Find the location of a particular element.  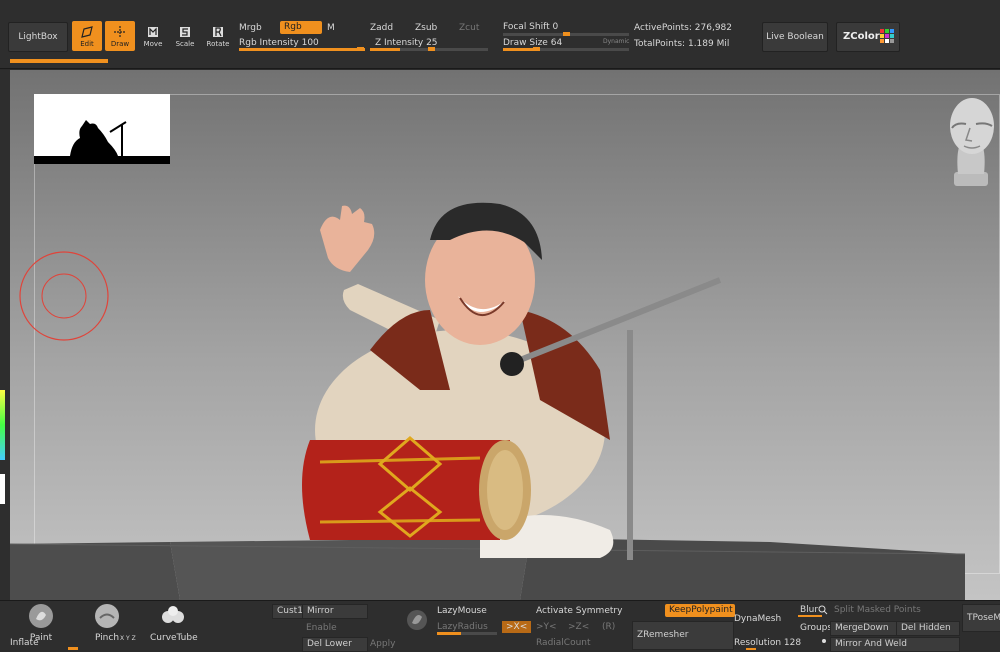

focal-shift-label: Focal Shift 0 is located at coordinates (530, 27).